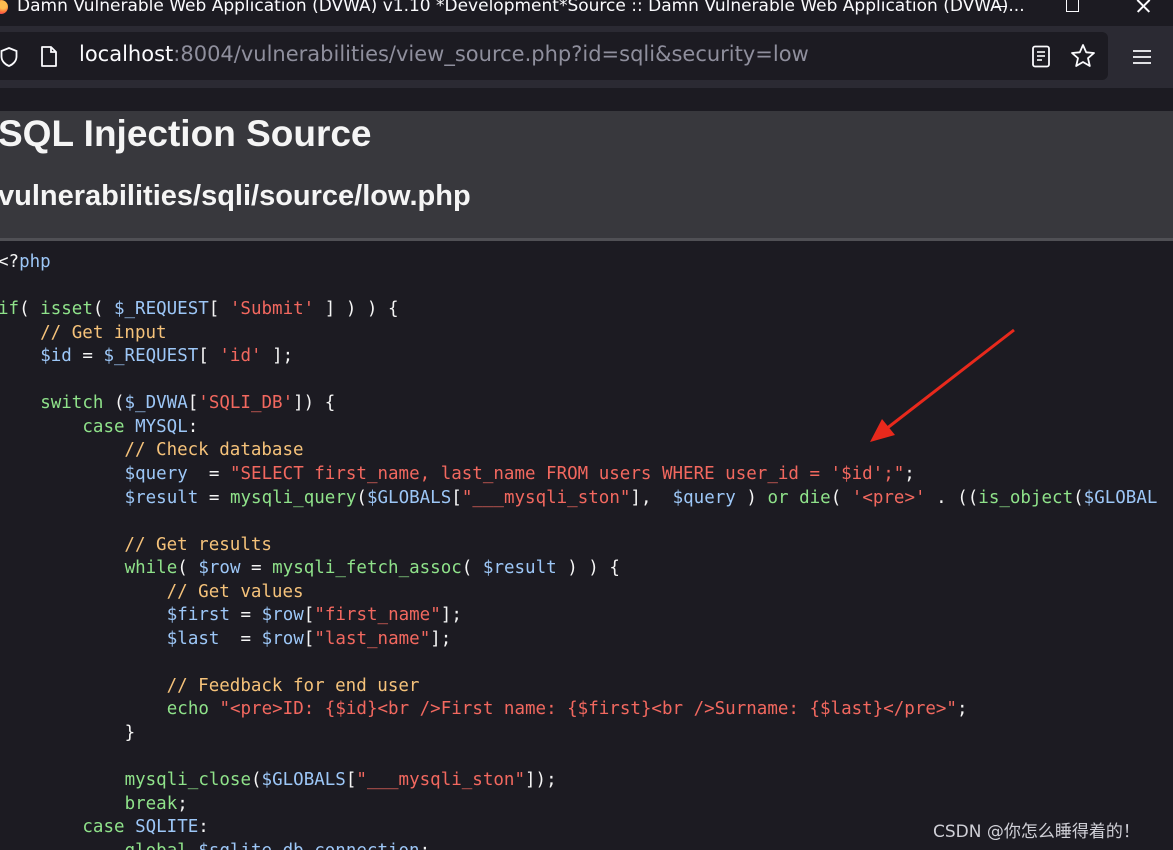 The image size is (1173, 850). I want to click on code-line: if( isset( $_REQUEST[ 'Submit' ] ) ) {, so click(199, 309).